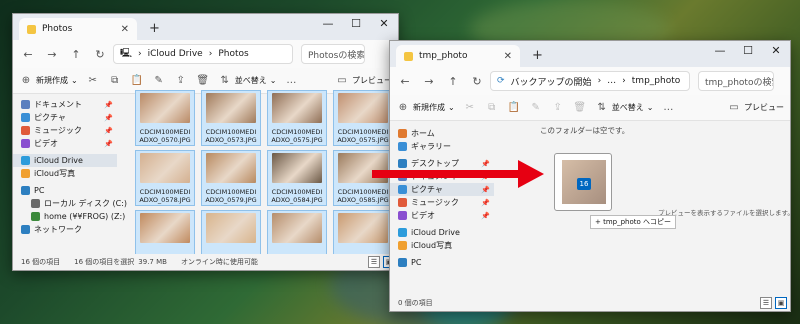 Image resolution: width=800 pixels, height=324 pixels. Describe the element at coordinates (104, 262) in the screenshot. I see `selected-count: 16 個の項目を選択` at that location.